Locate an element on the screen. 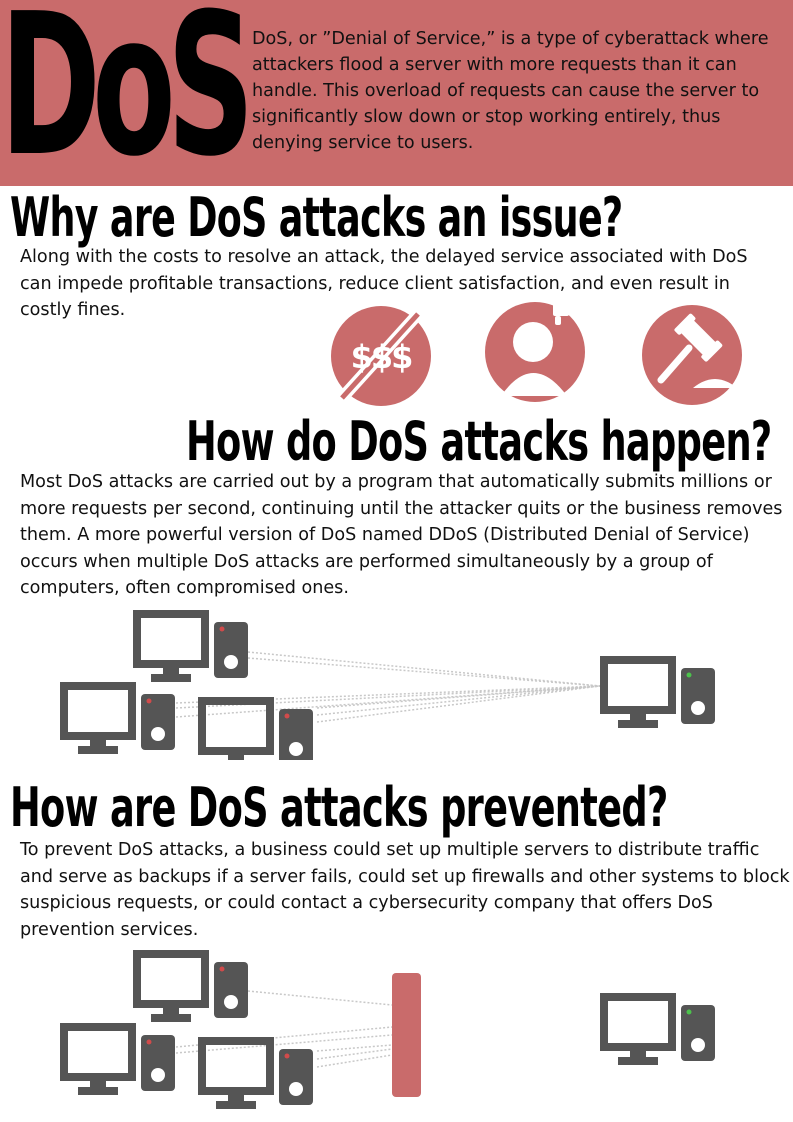 This screenshot has height=1122, width=793. money-symbols: $$$ is located at coordinates (382, 357).